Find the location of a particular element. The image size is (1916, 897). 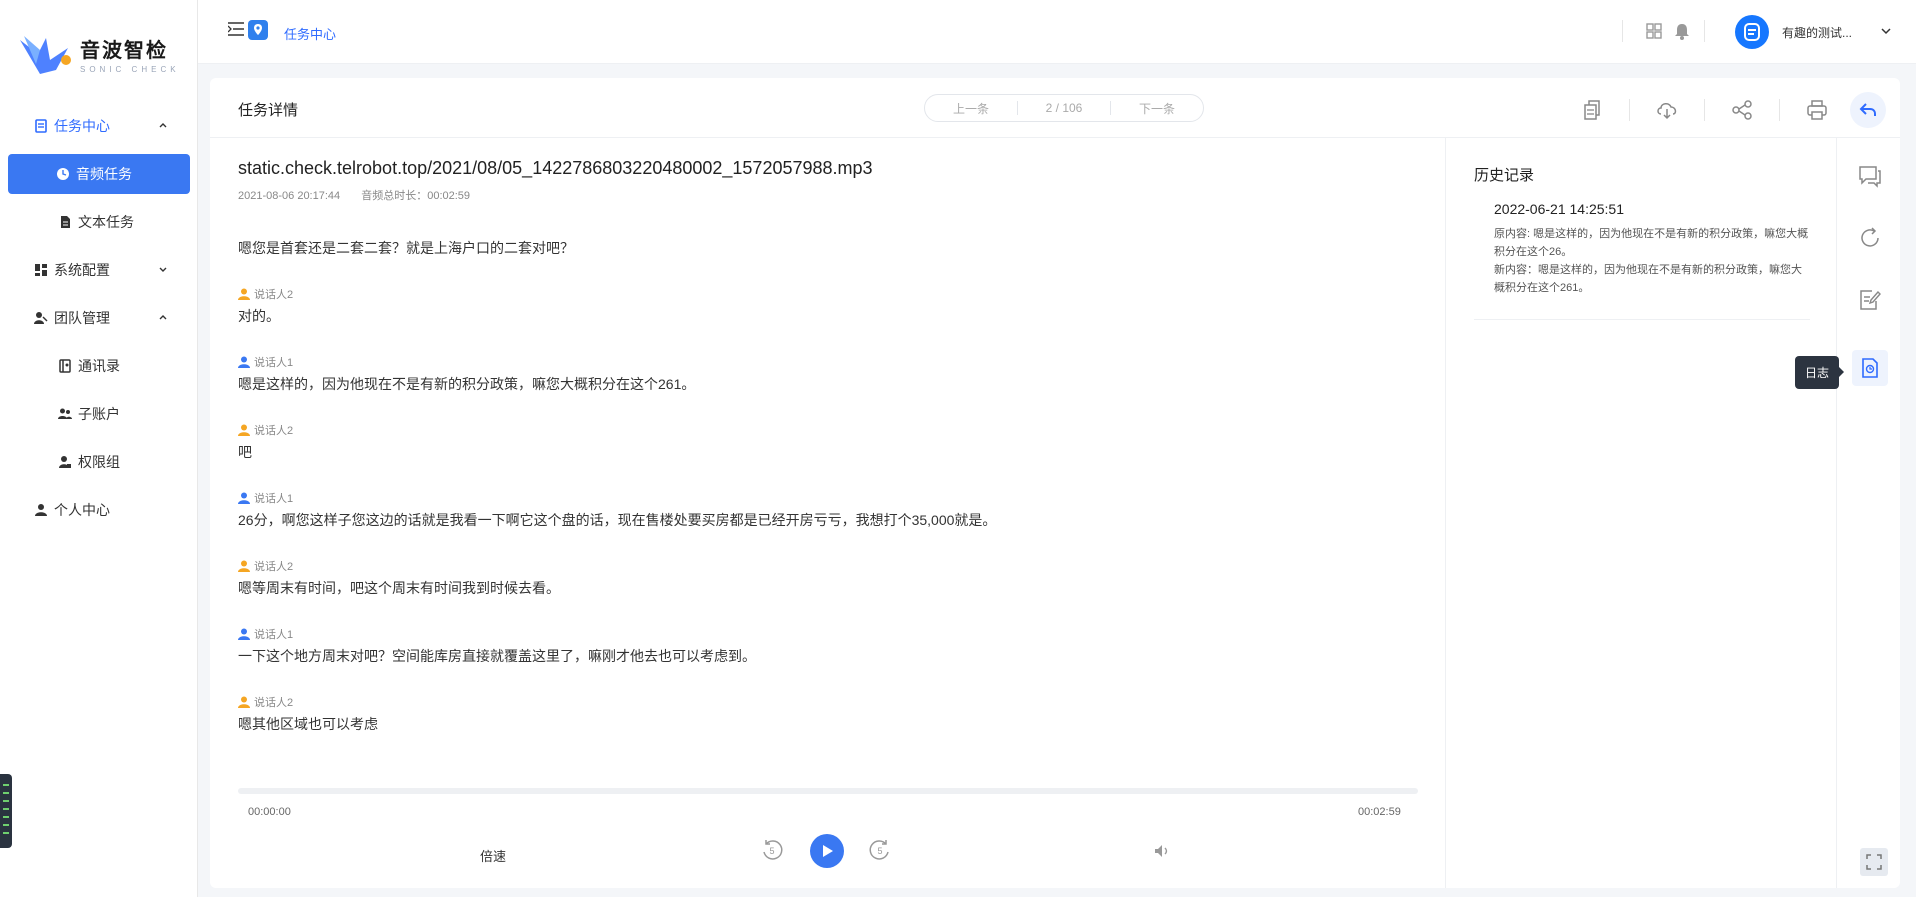

rewind-5-icon: 5 is located at coordinates (772, 850).